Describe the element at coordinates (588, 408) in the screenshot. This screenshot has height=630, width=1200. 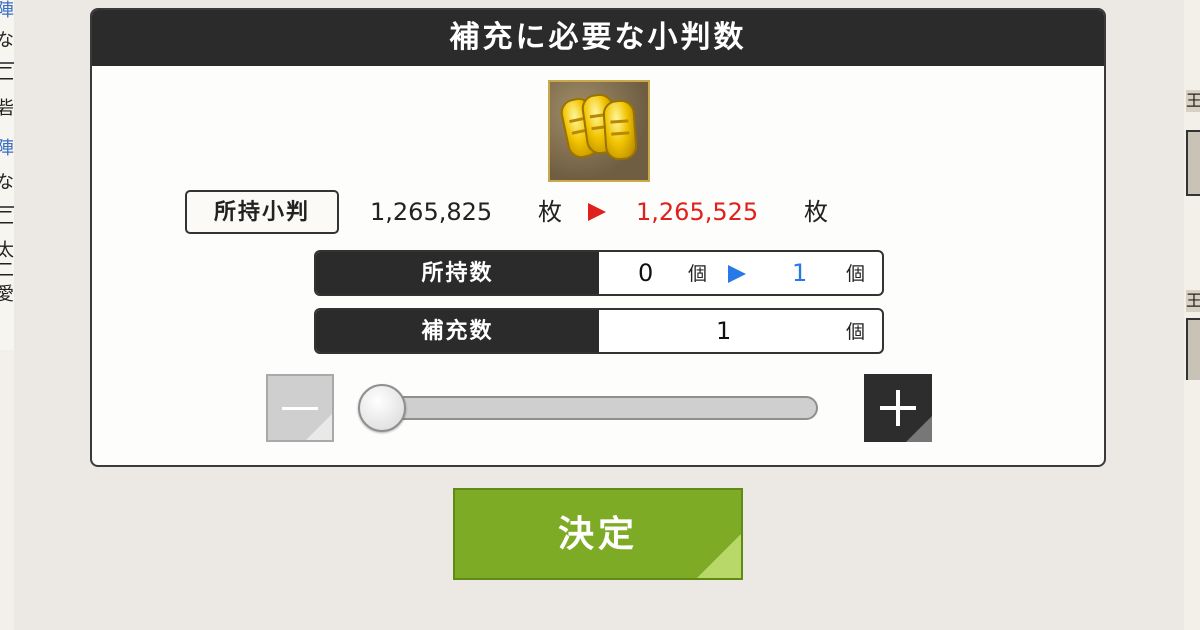
I see `refill-amount-slider` at that location.